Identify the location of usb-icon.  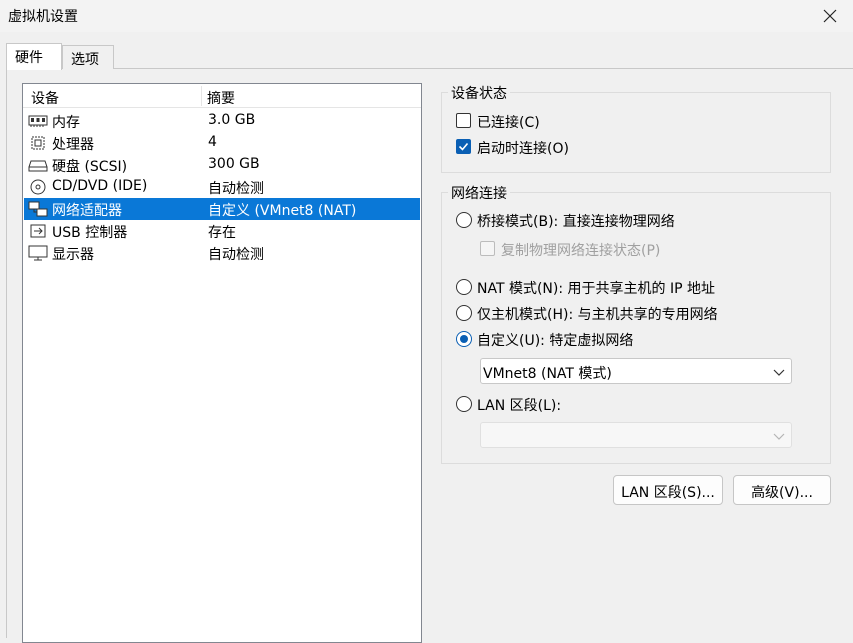
(38, 231).